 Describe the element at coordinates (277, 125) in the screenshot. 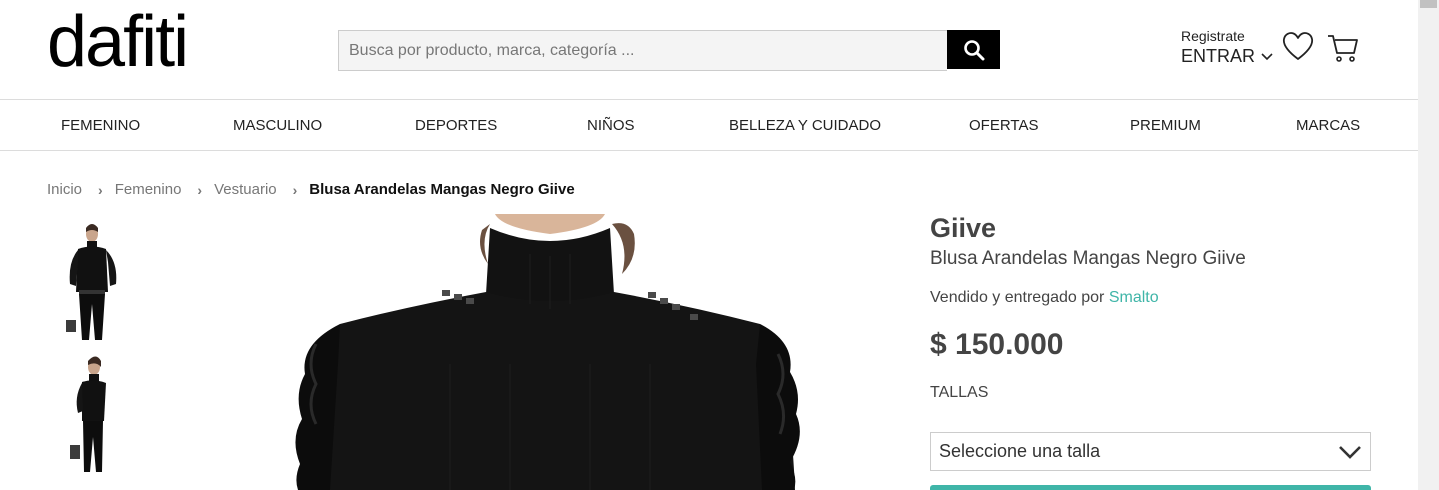

I see `nav-item-masculino: MASCULINO` at that location.